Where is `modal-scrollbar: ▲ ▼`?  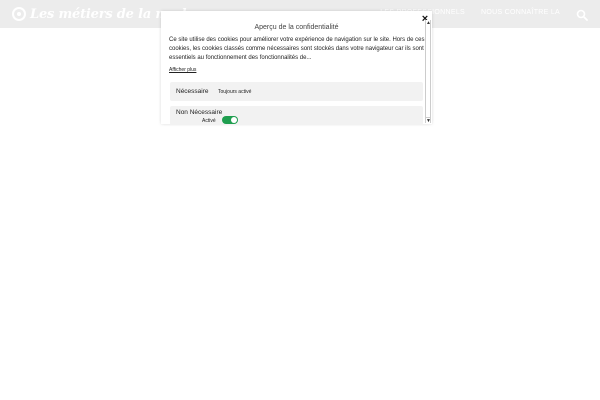
modal-scrollbar: ▲ ▼ is located at coordinates (428, 72).